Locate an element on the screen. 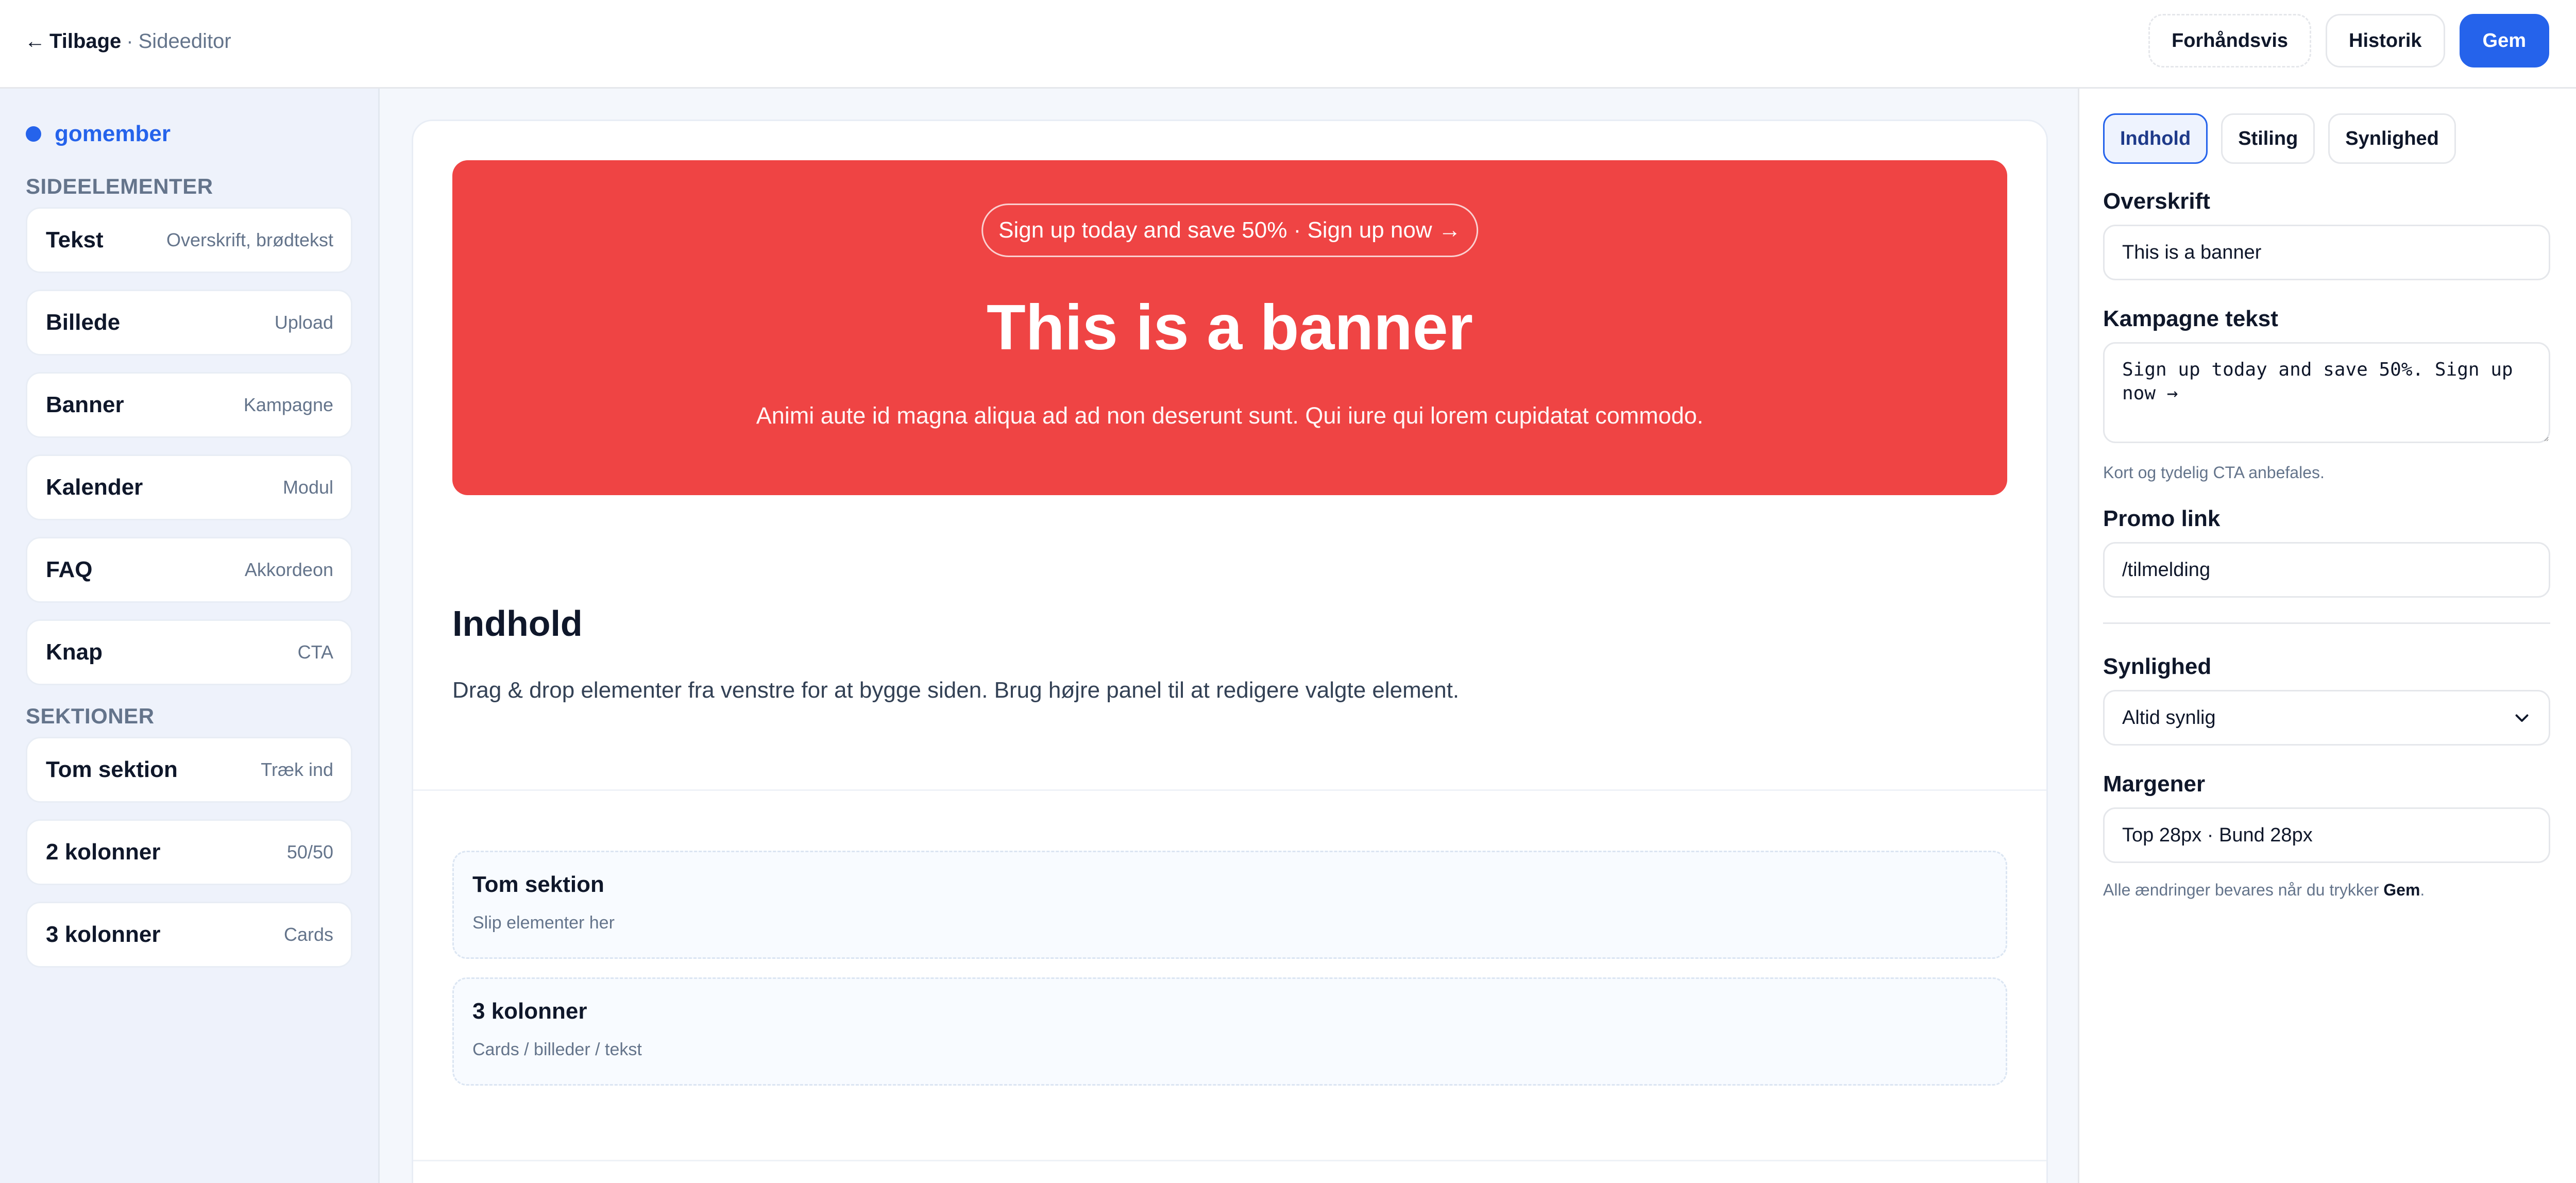  breadcrumb: ← Tilbage · Sideeditor is located at coordinates (128, 41).